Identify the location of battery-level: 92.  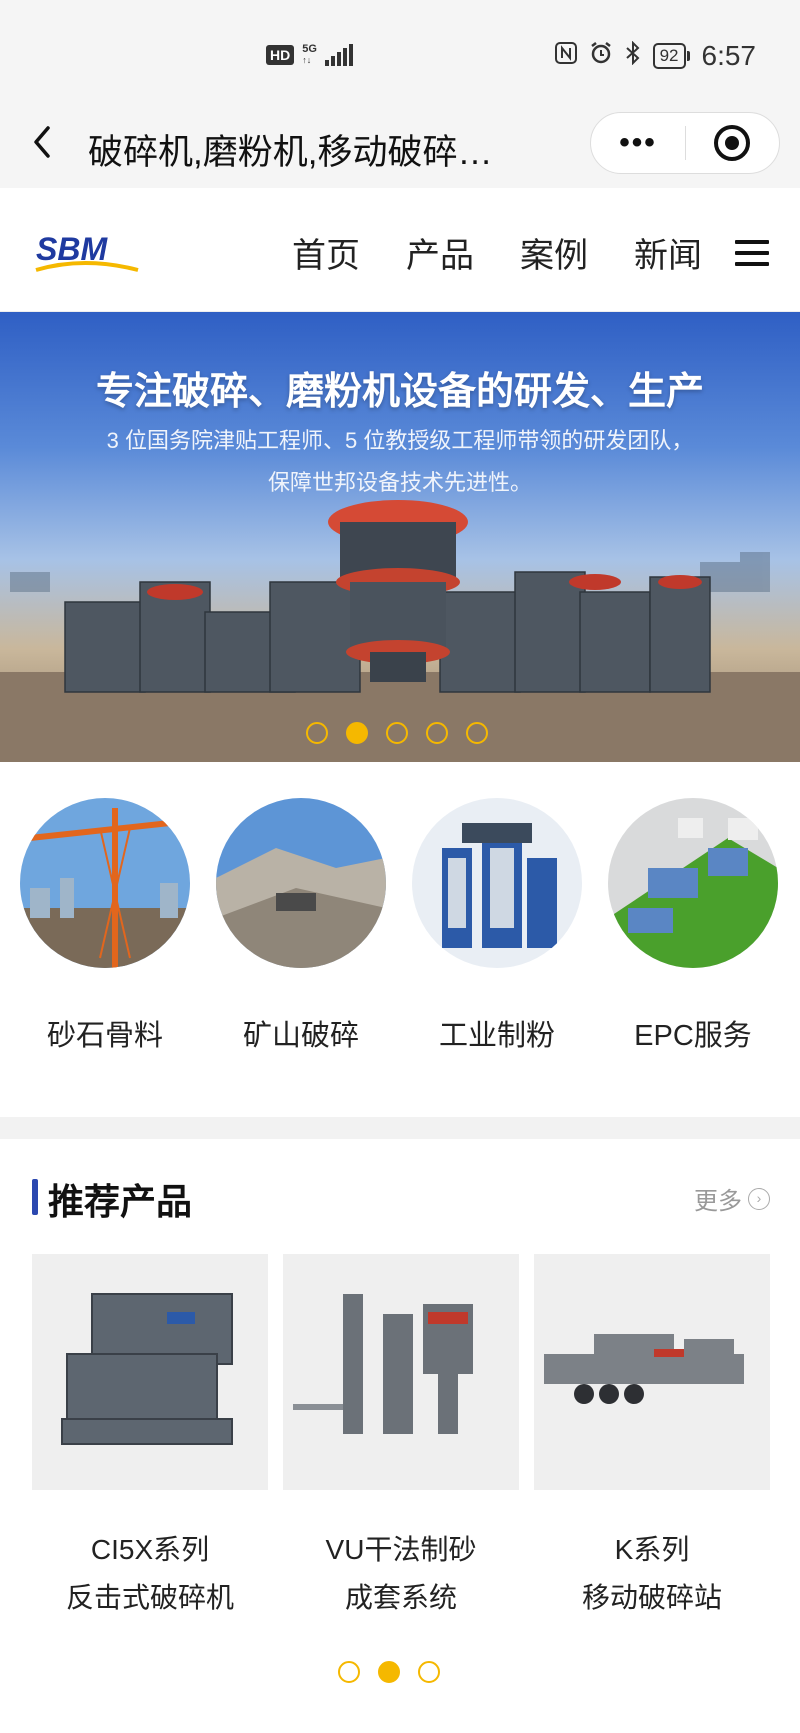
(669, 56).